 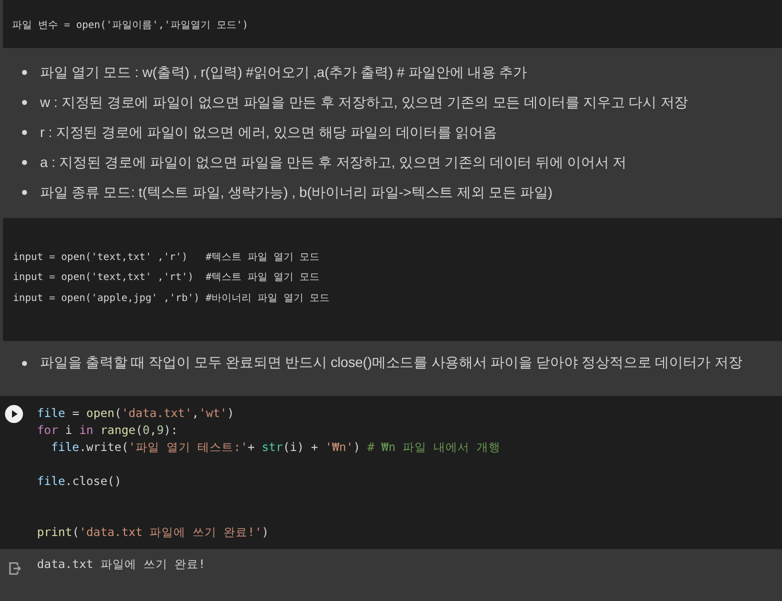 What do you see at coordinates (130, 26) in the screenshot?
I see `code-text: 파일 변수 = open('파일이름','파일열기 모드')` at bounding box center [130, 26].